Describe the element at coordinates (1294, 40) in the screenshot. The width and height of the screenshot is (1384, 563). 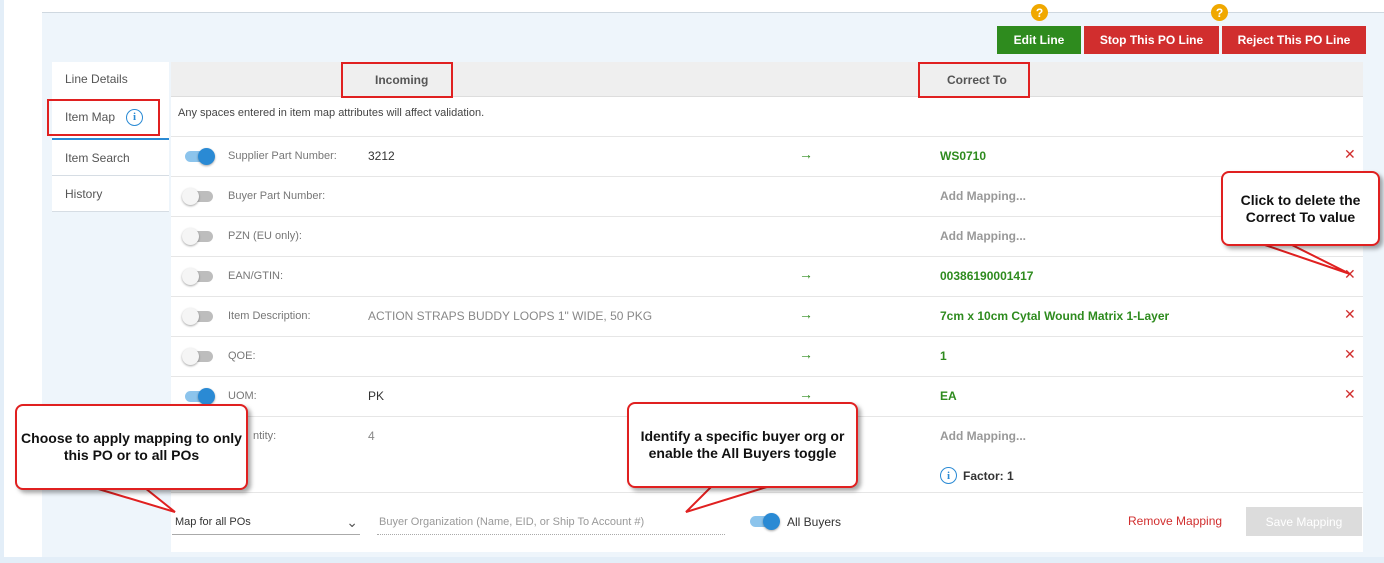
I see `reject-po-line-button: Reject This PO Line` at that location.